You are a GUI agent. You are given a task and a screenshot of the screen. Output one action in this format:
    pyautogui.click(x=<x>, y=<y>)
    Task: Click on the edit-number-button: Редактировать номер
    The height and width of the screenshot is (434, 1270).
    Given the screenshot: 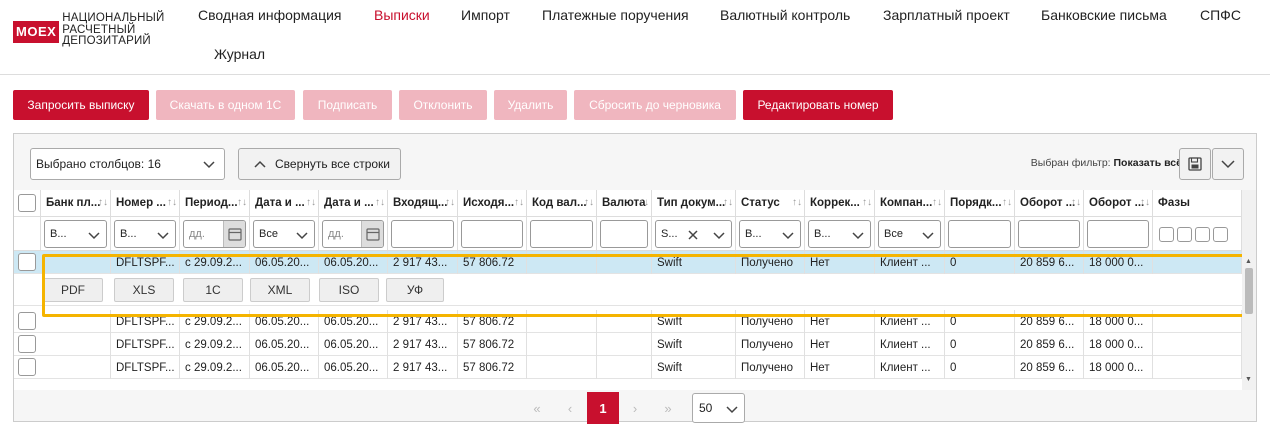 What is the action you would take?
    pyautogui.click(x=818, y=105)
    